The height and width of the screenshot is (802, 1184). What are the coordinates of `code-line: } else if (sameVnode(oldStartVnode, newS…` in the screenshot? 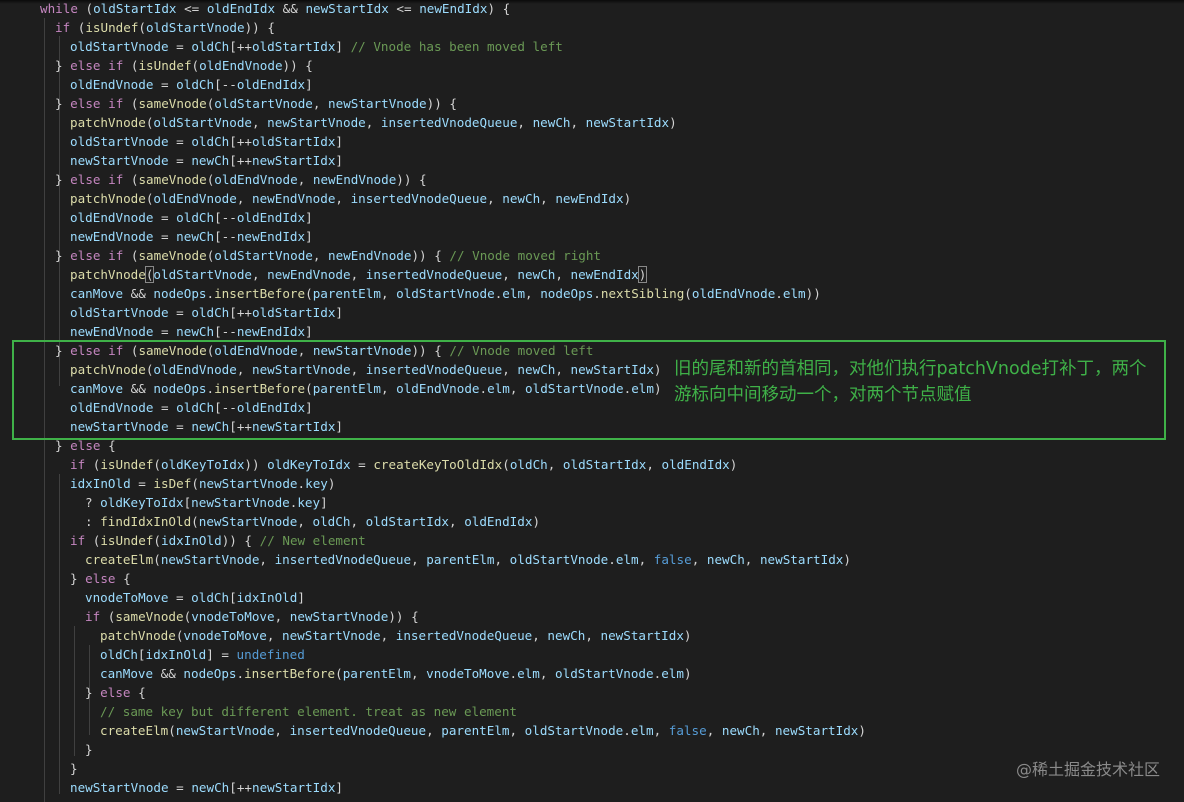 It's located at (256, 103).